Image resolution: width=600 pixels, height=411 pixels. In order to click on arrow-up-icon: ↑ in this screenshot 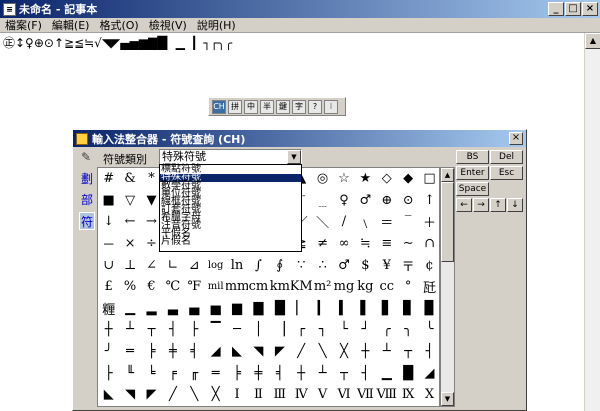, I will do `click(498, 205)`.